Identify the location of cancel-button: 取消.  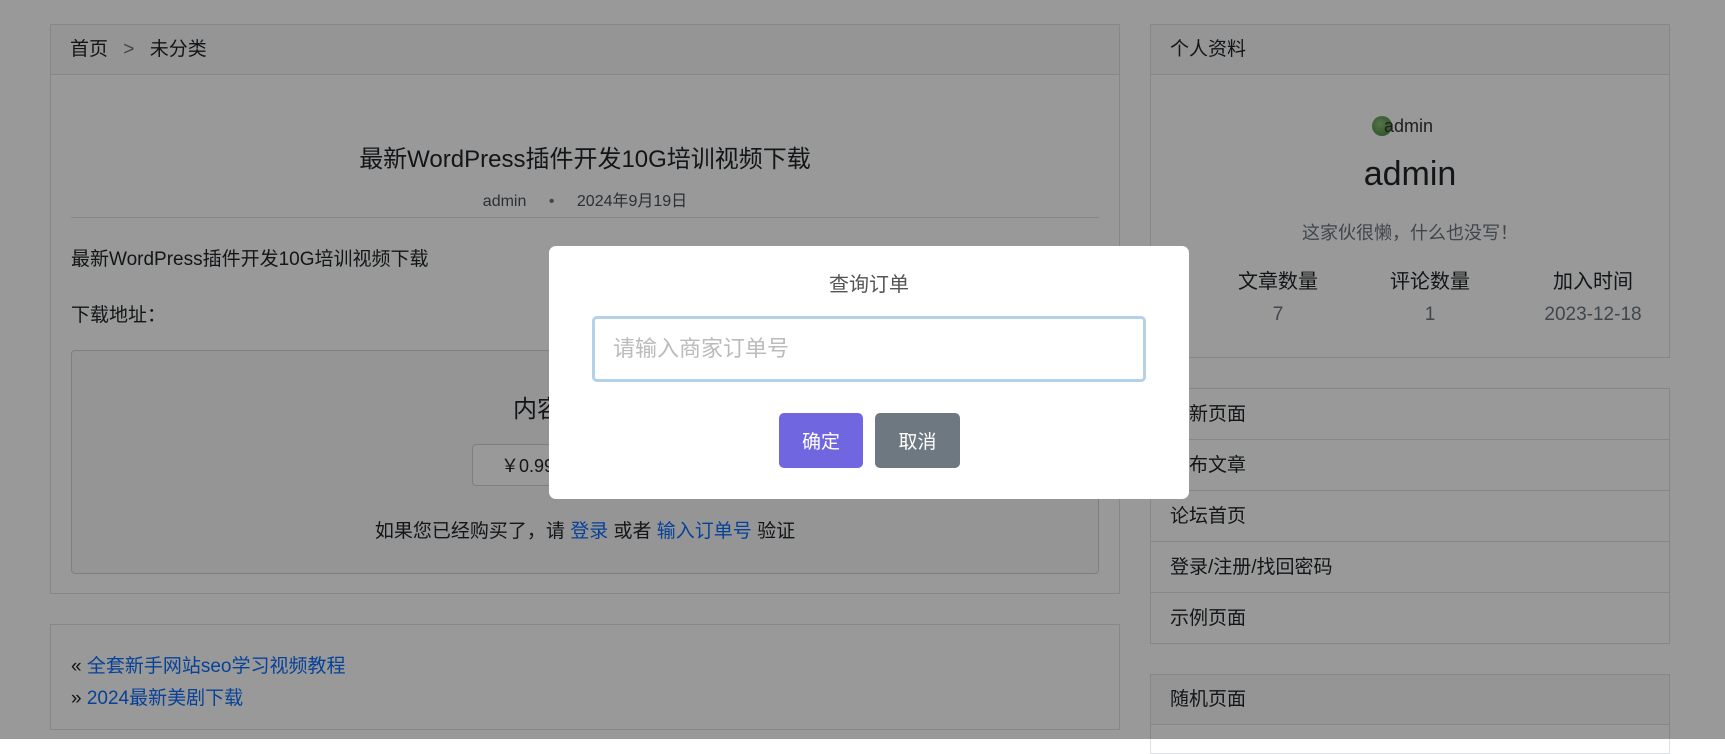
(917, 440).